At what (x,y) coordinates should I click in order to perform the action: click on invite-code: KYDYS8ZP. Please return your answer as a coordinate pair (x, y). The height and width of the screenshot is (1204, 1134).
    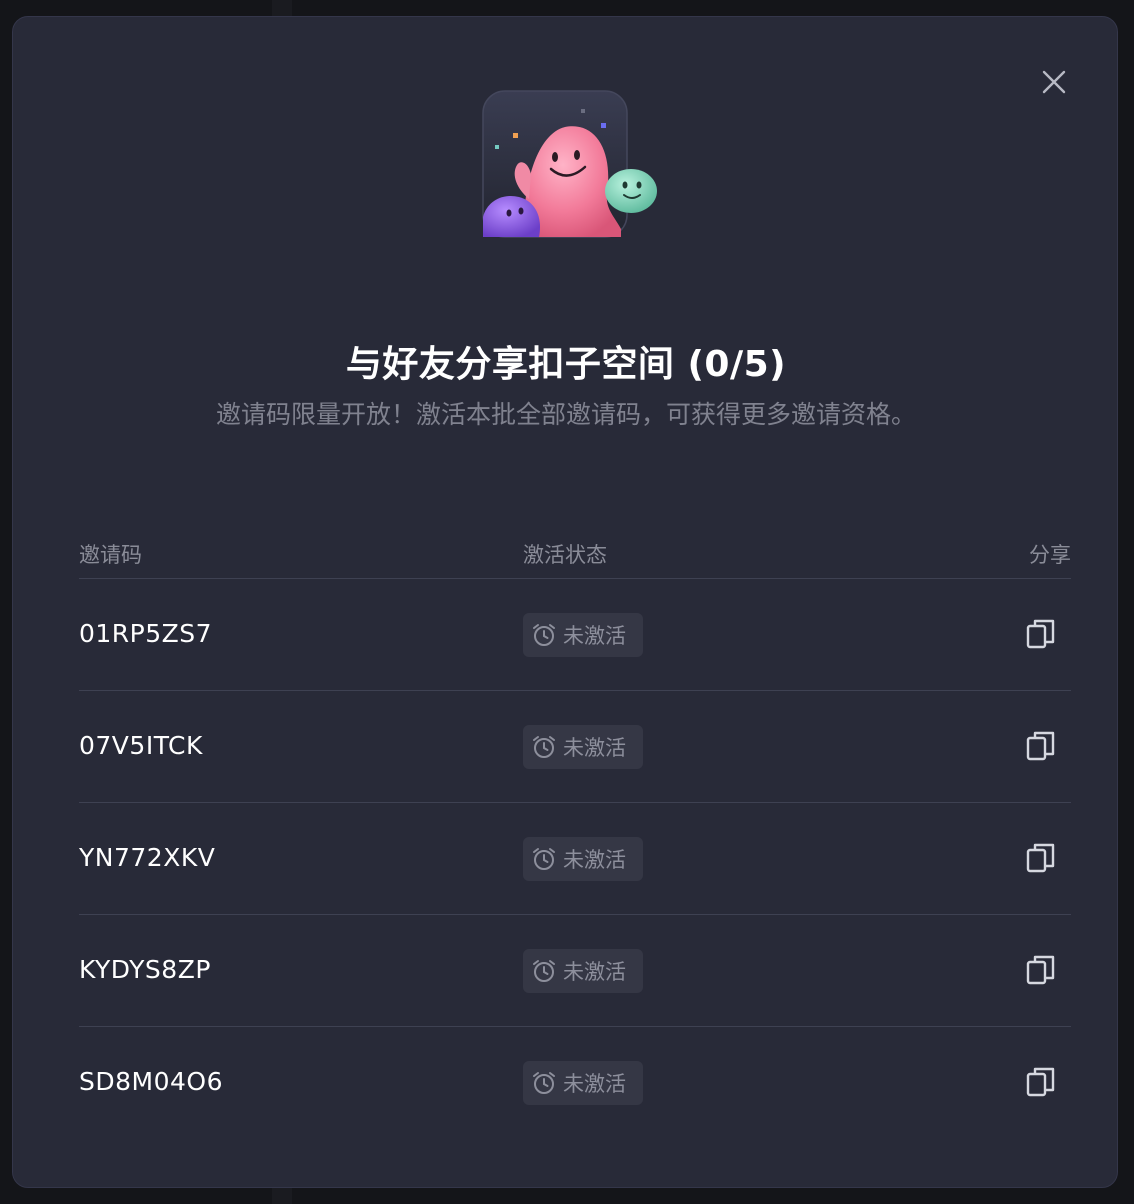
    Looking at the image, I should click on (145, 969).